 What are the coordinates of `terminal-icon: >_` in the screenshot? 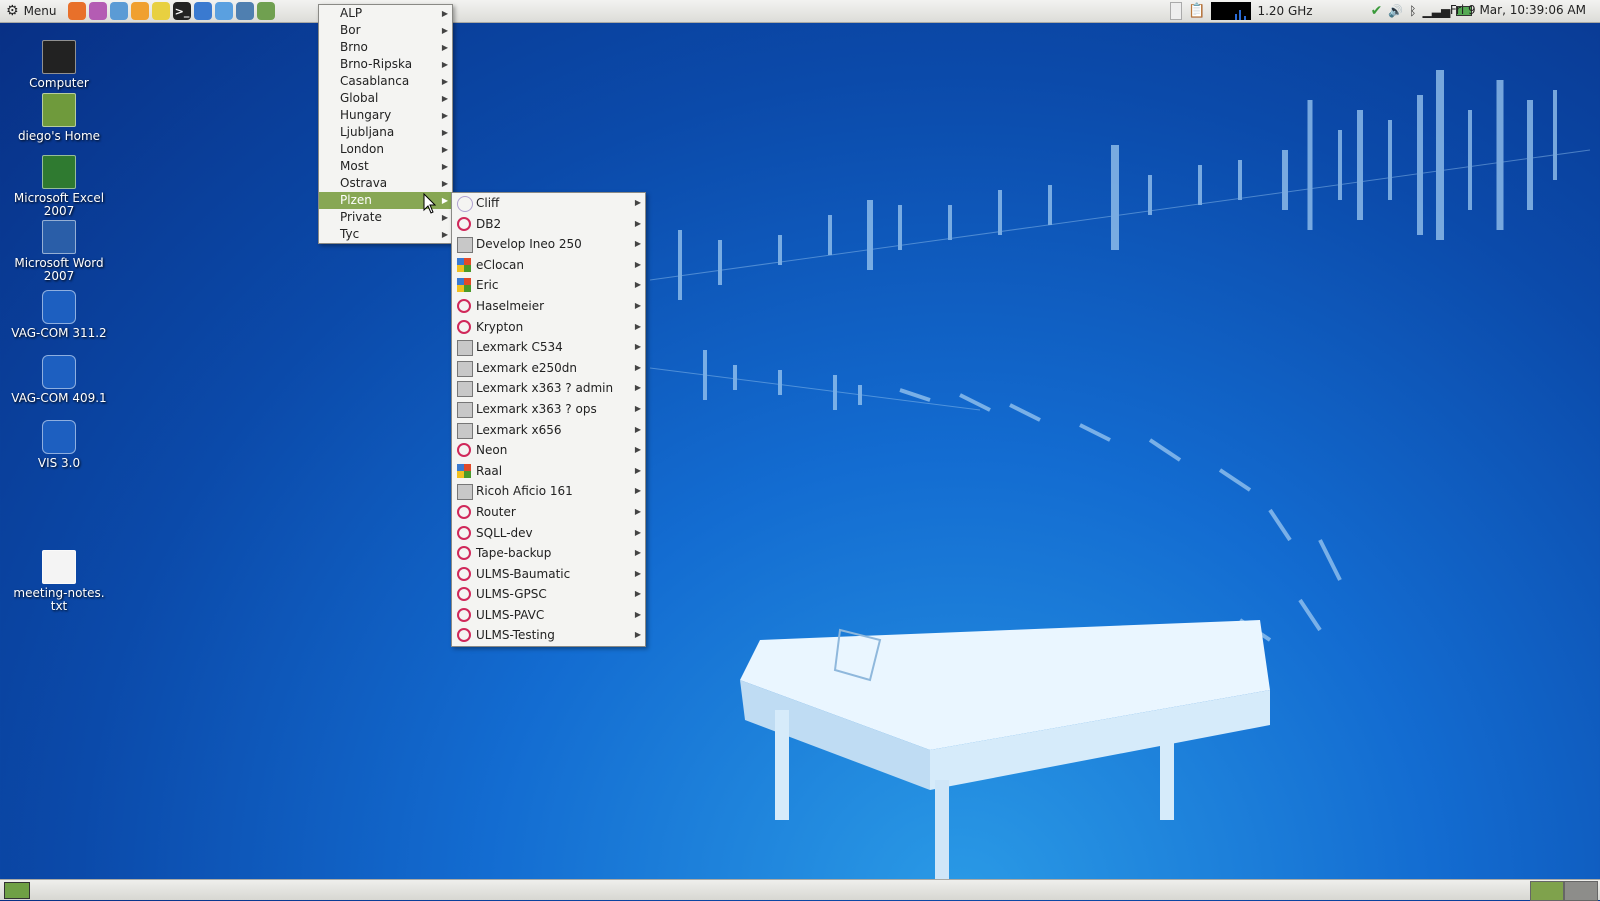 It's located at (182, 11).